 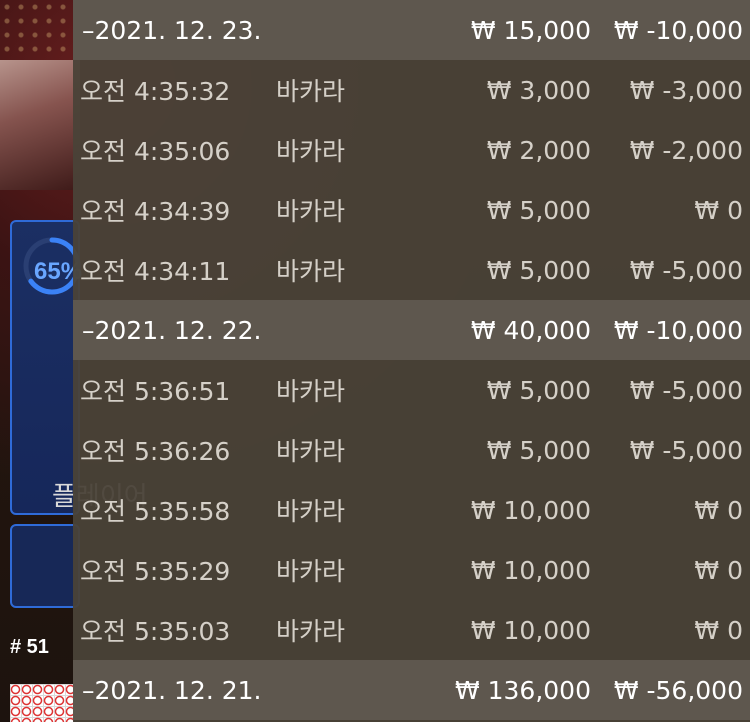 I want to click on history-row: 오전 5:35:03 바카라 ₩ 10,000 ₩ 0, so click(x=411, y=630).